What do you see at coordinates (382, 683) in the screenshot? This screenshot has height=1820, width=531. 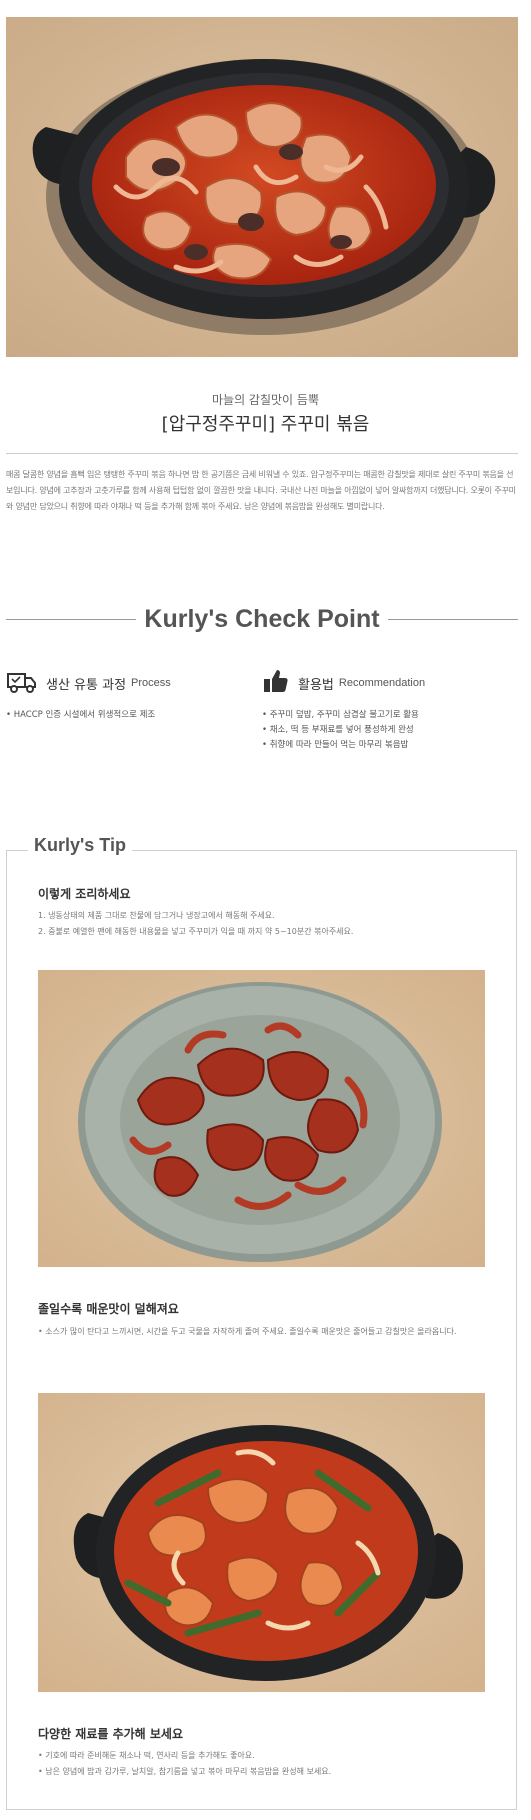 I see `recommendation-title-en: Recommendation` at bounding box center [382, 683].